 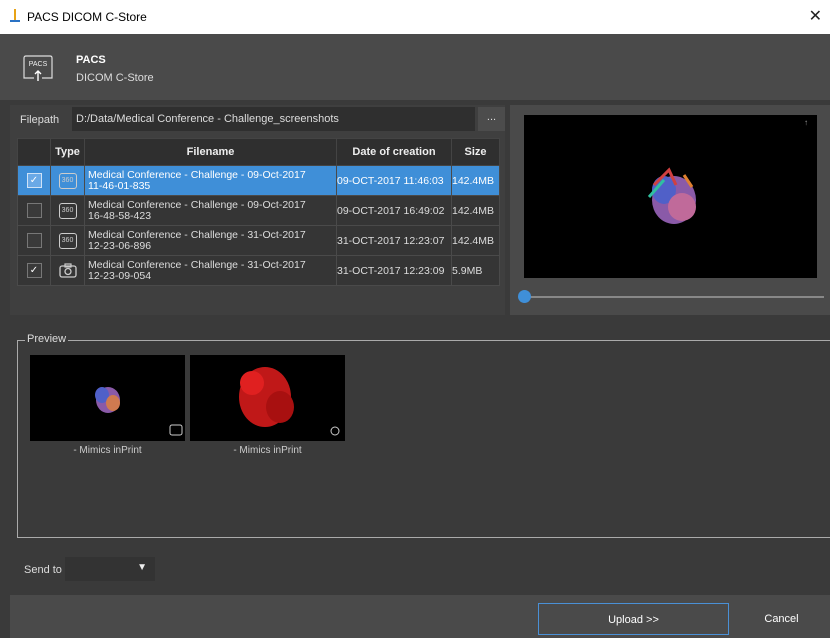 What do you see at coordinates (119, 185) in the screenshot?
I see `filename-line2: 11-46-01-835` at bounding box center [119, 185].